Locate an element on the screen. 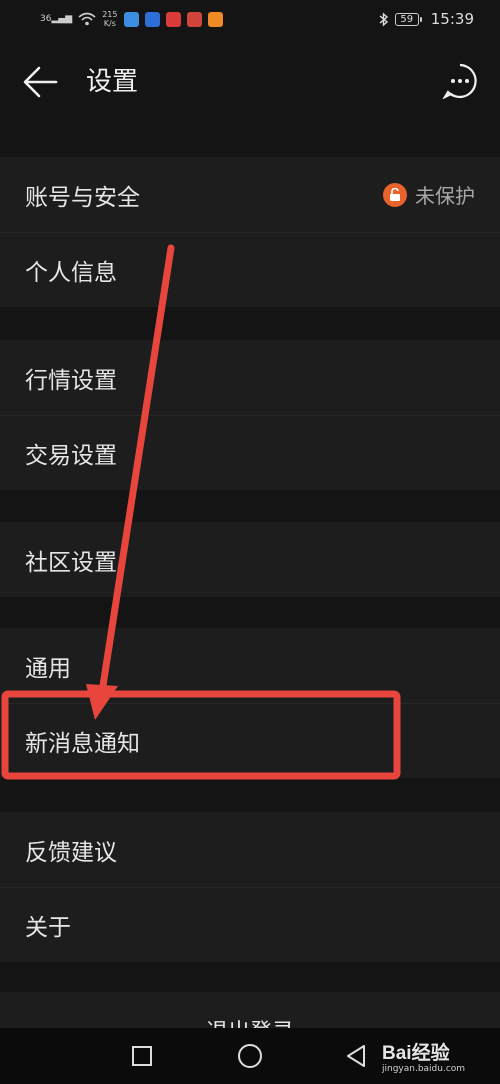  settings-item-label: 通用 is located at coordinates (48, 668).